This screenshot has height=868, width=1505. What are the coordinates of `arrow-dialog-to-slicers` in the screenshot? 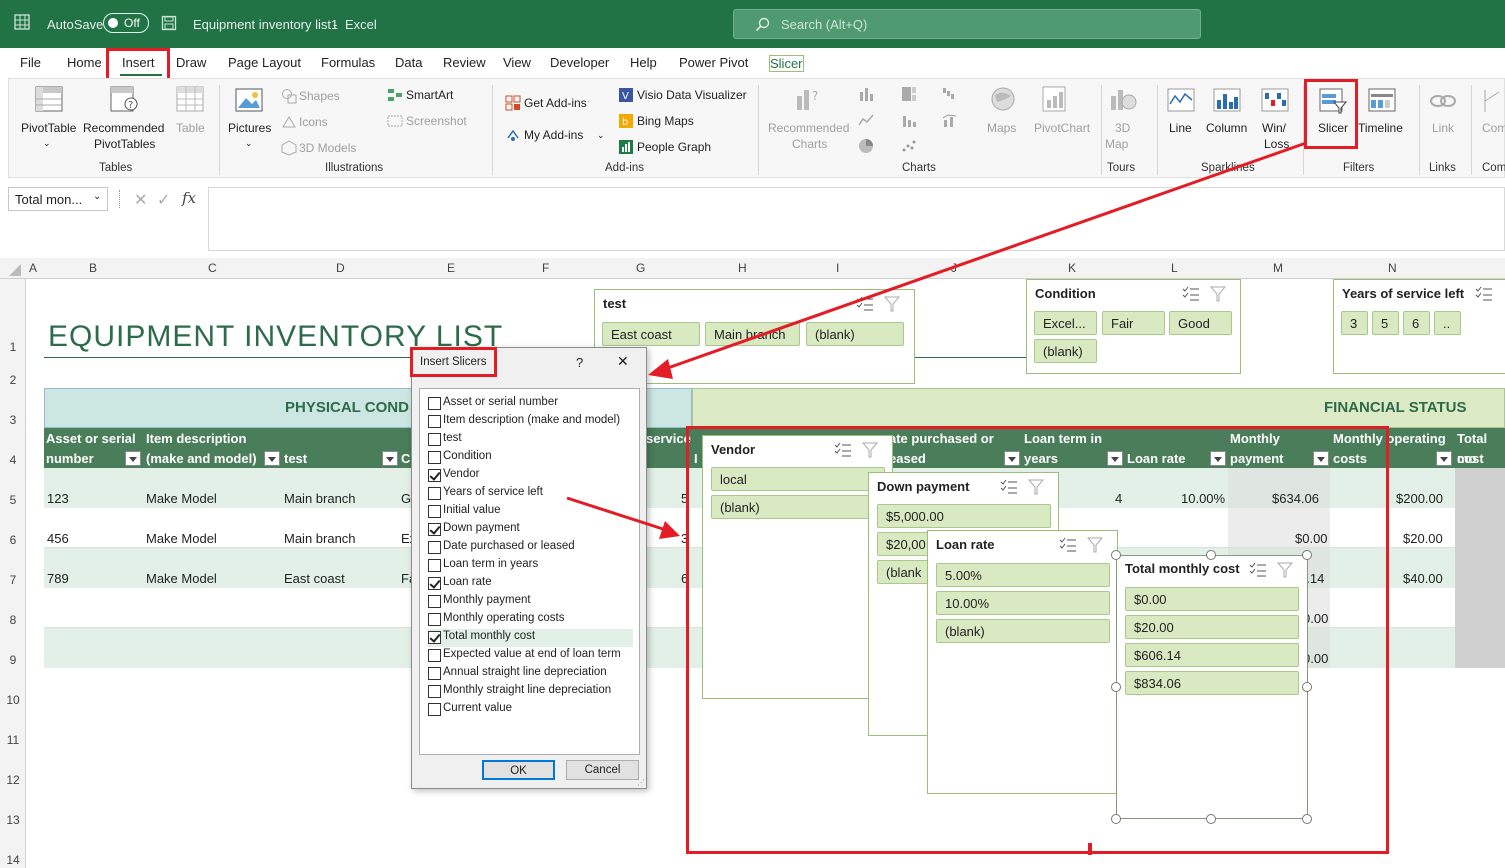 It's located at (616, 514).